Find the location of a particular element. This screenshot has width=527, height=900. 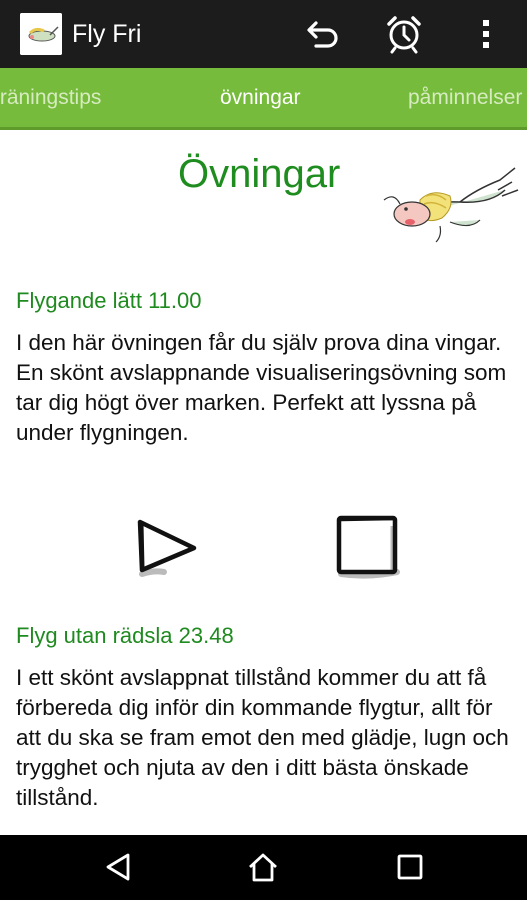

alarm-clock-icon is located at coordinates (404, 35).